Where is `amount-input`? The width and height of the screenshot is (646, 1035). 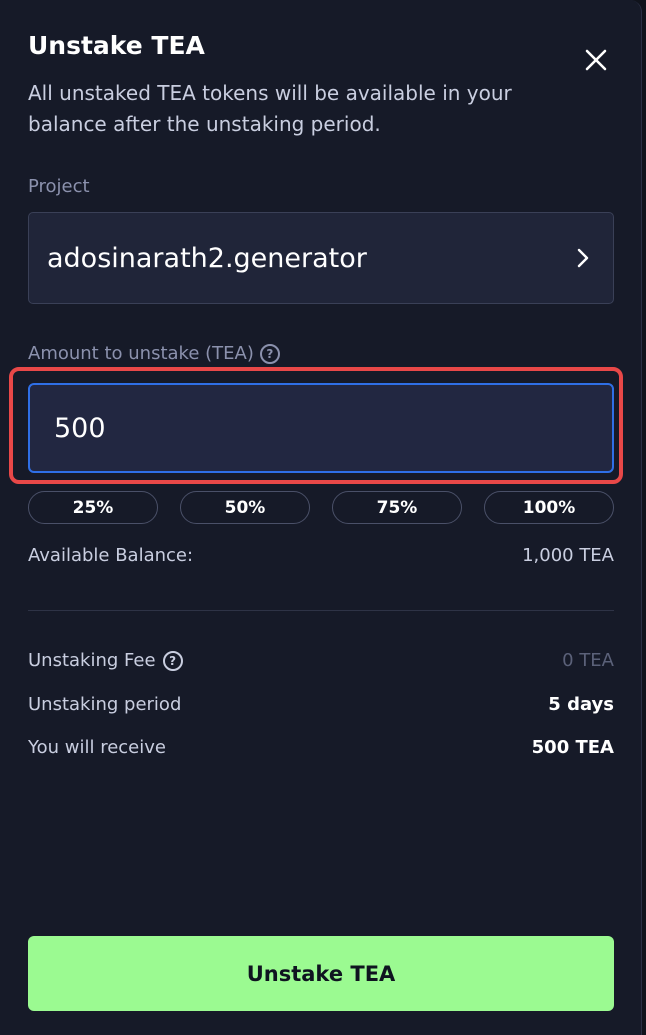 amount-input is located at coordinates (321, 428).